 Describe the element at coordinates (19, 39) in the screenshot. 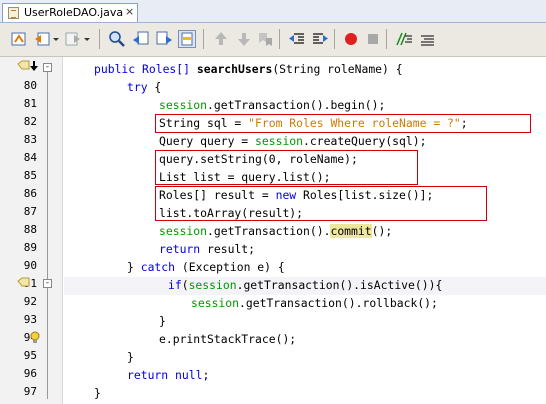

I see `history-icon` at that location.